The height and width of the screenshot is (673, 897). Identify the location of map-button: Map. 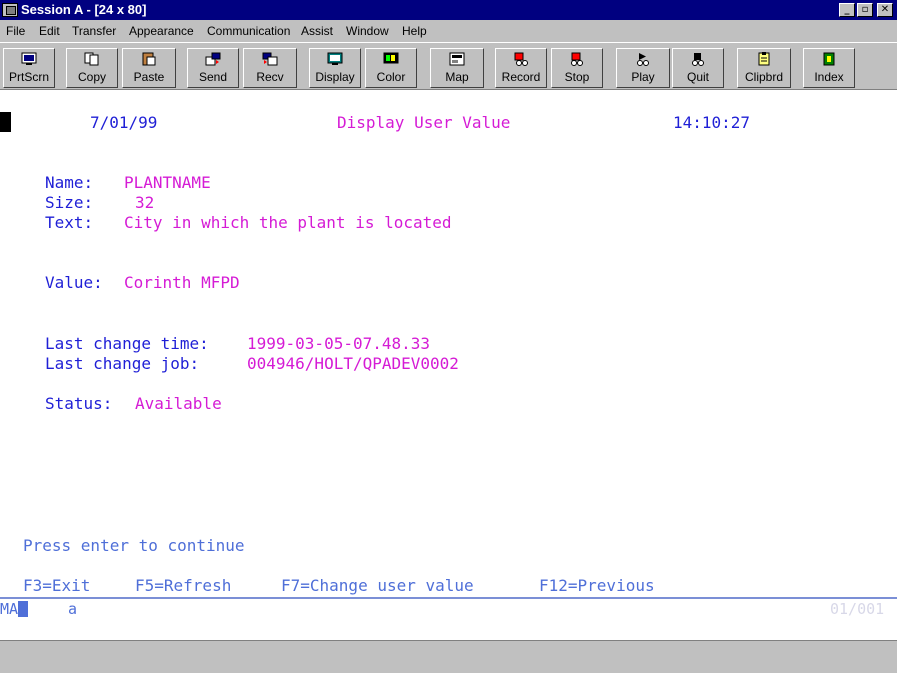
(457, 68).